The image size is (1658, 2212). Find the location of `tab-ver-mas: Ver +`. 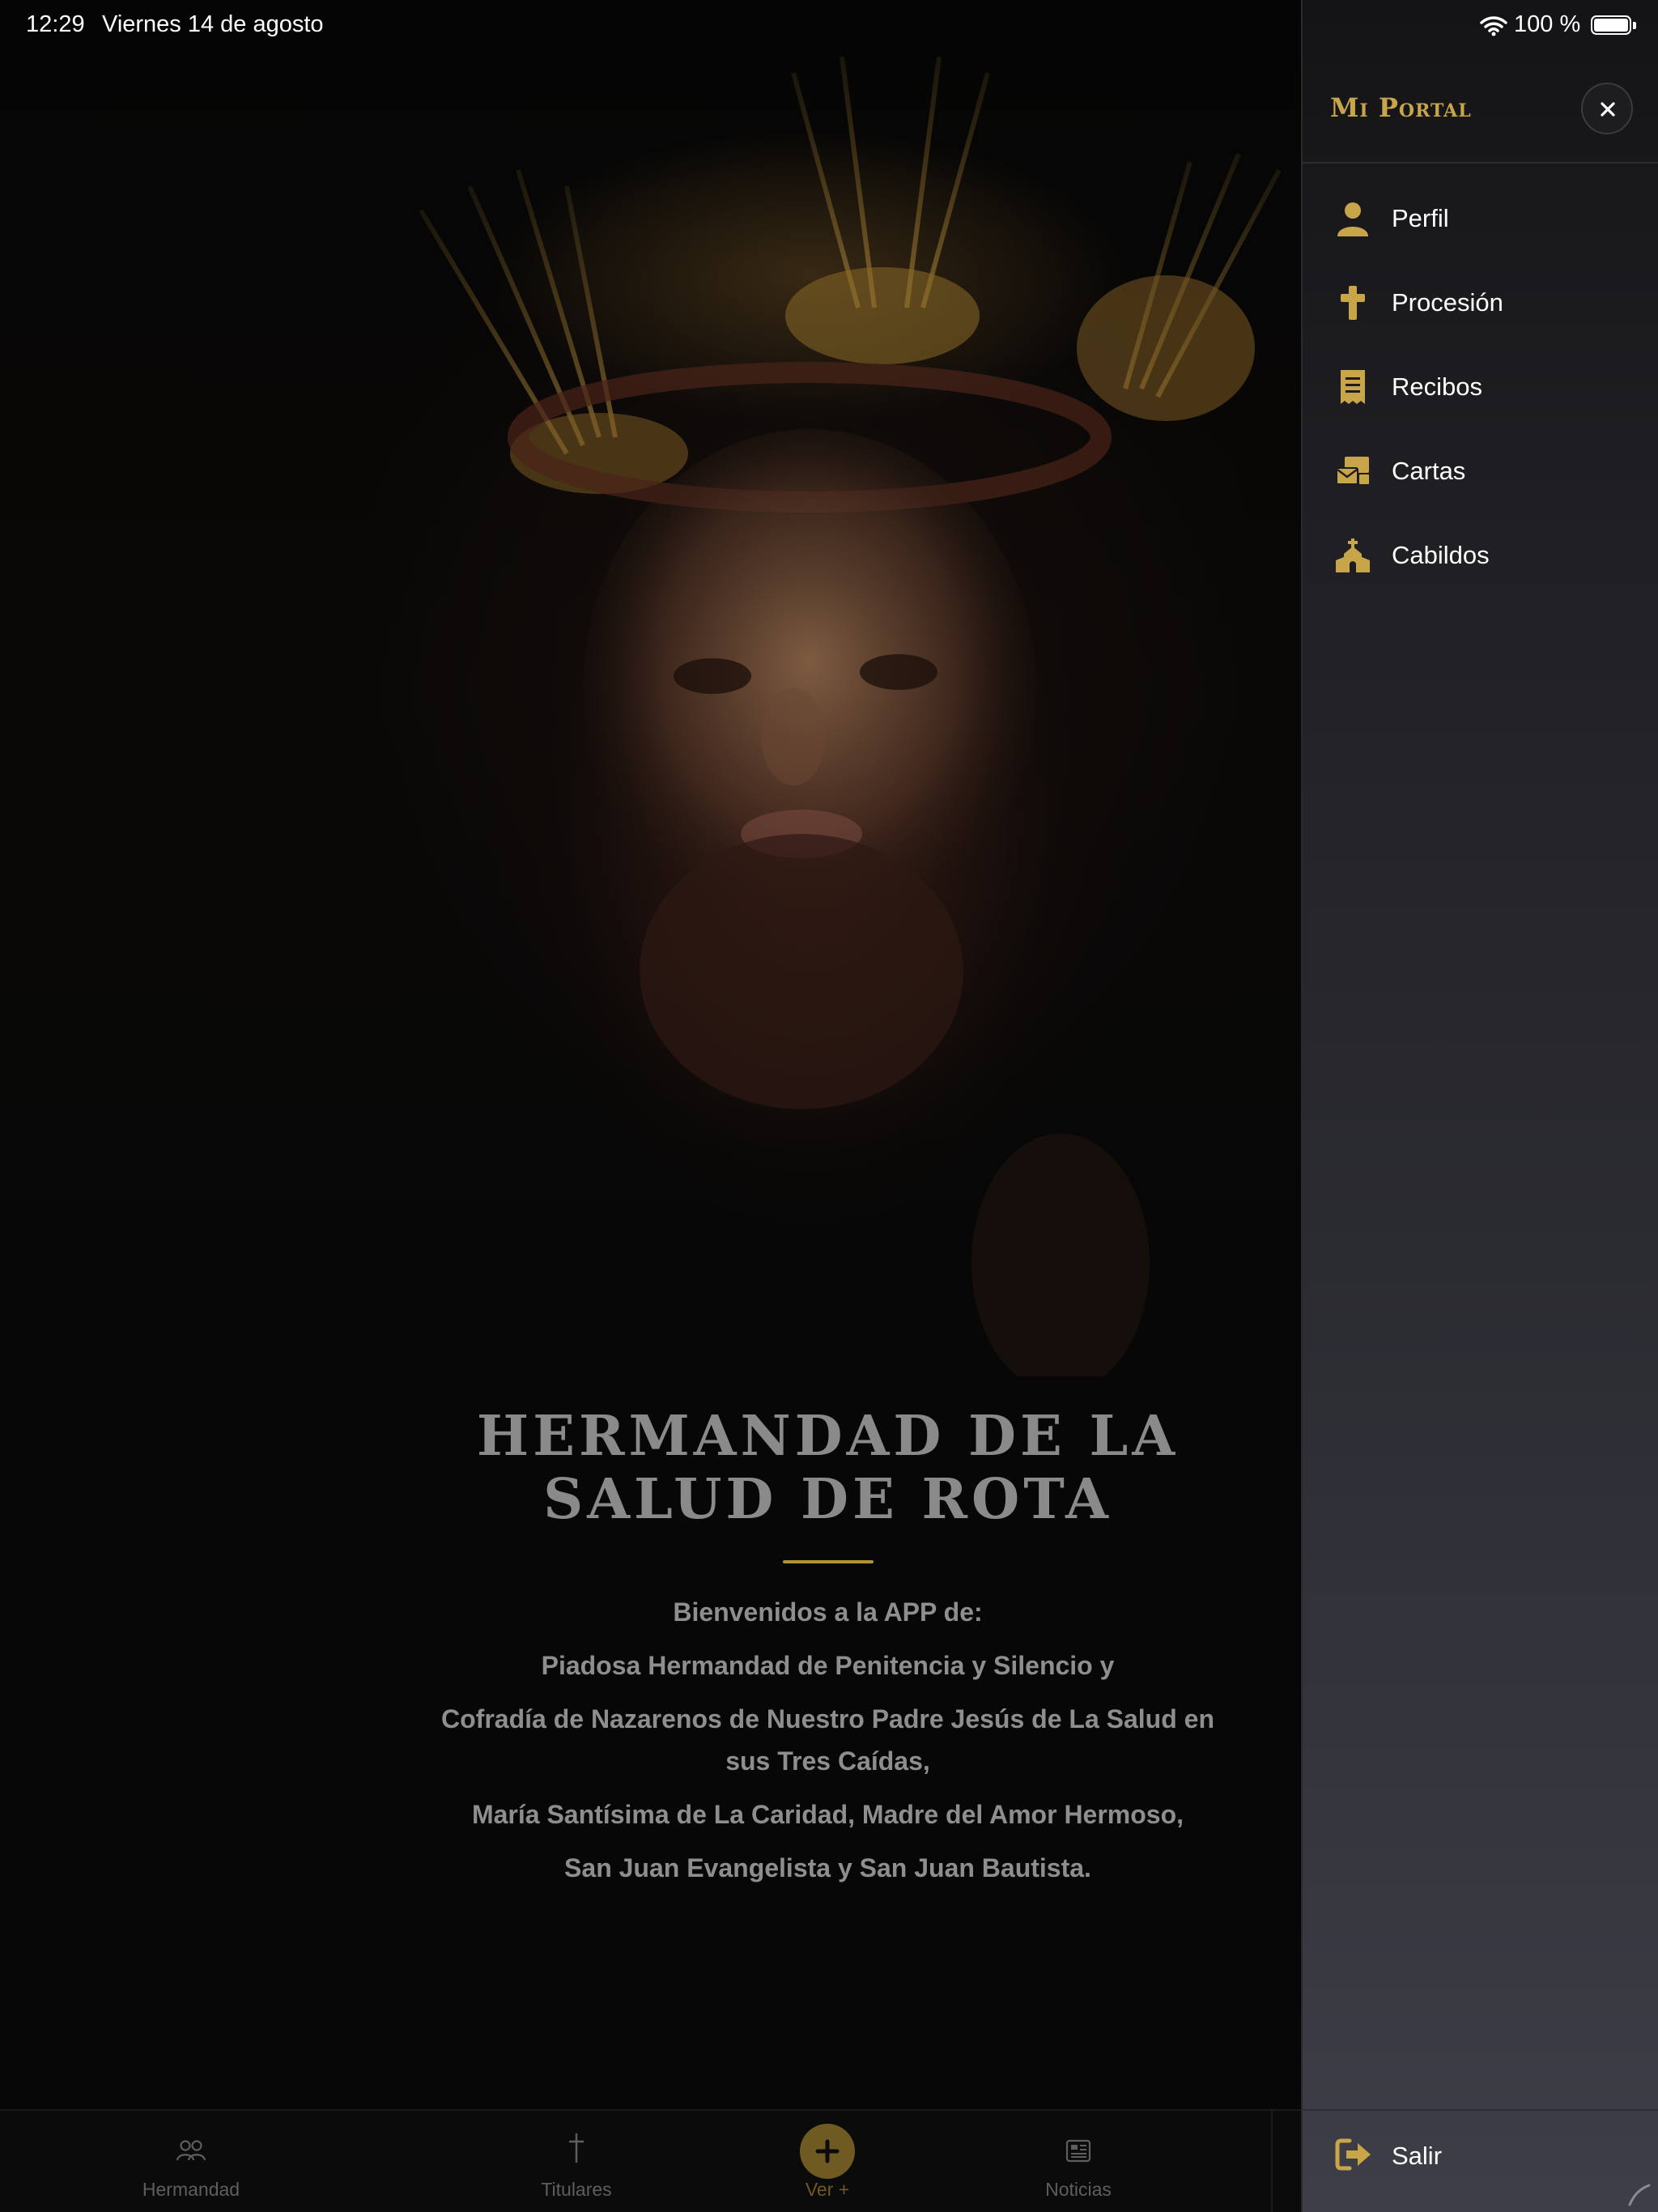

tab-ver-mas: Ver + is located at coordinates (827, 2162).